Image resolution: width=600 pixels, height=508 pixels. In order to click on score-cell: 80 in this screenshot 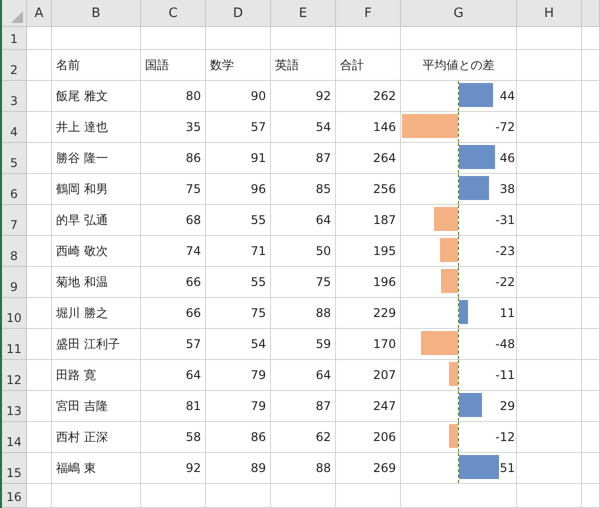, I will do `click(173, 96)`.